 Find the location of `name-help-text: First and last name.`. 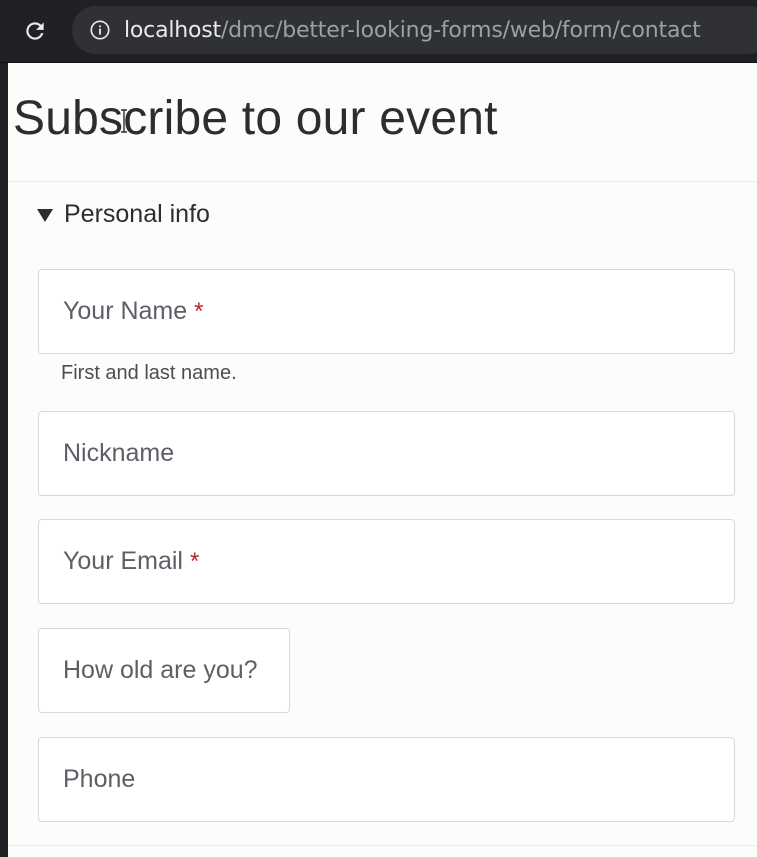

name-help-text: First and last name. is located at coordinates (149, 373).